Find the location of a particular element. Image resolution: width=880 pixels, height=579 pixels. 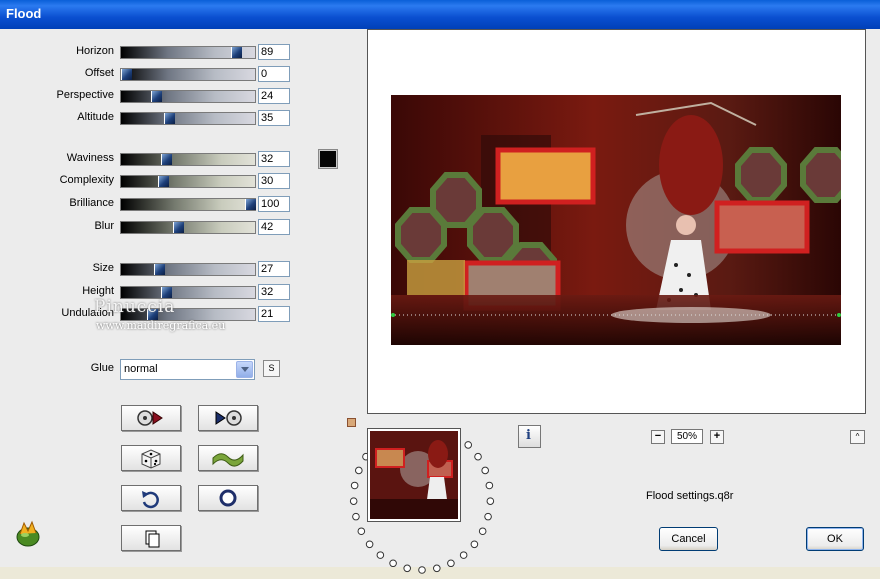

horizon-slider is located at coordinates (188, 52).